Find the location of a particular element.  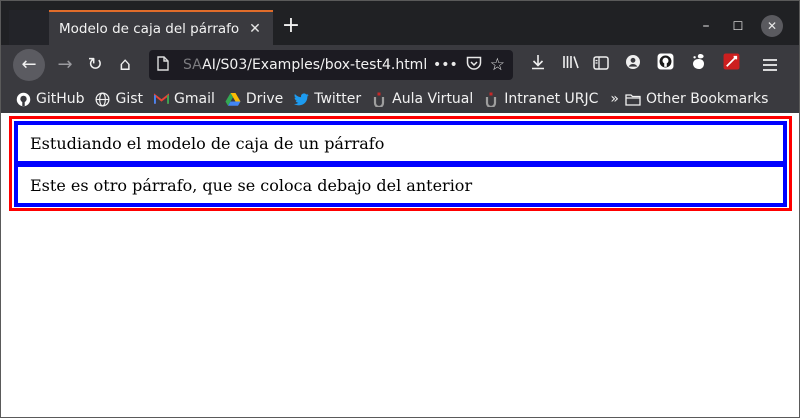

globe-icon is located at coordinates (103, 99).